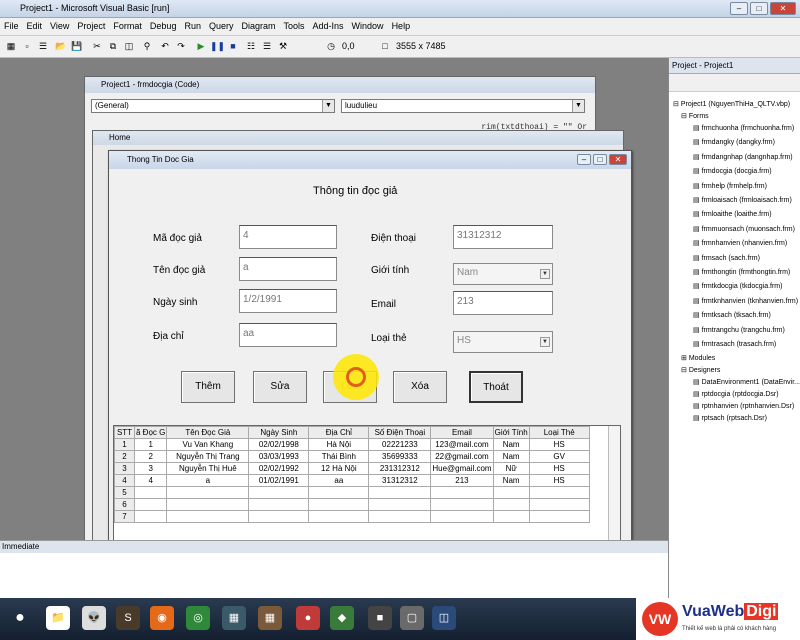  I want to click on email-field: 213, so click(503, 303).